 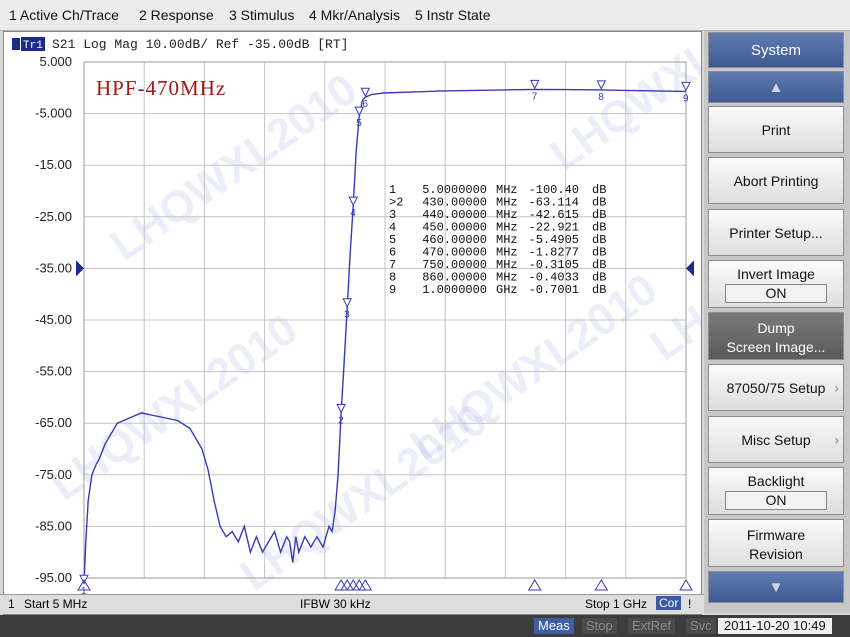 I want to click on marker-number: 9, so click(x=686, y=98).